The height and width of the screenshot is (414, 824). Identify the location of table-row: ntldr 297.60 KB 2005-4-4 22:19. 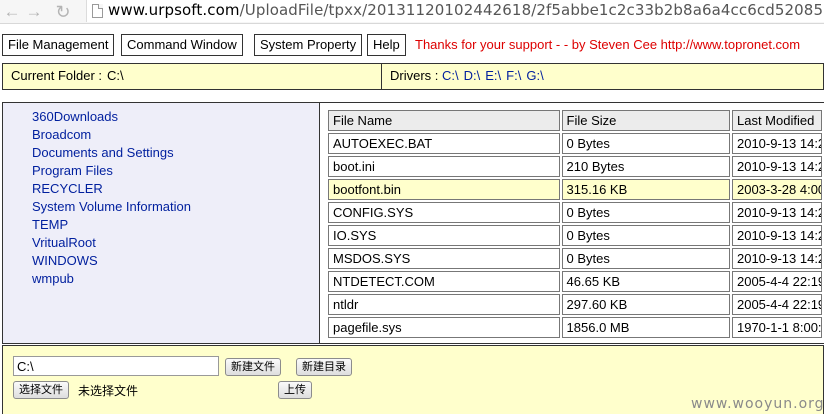
(575, 304).